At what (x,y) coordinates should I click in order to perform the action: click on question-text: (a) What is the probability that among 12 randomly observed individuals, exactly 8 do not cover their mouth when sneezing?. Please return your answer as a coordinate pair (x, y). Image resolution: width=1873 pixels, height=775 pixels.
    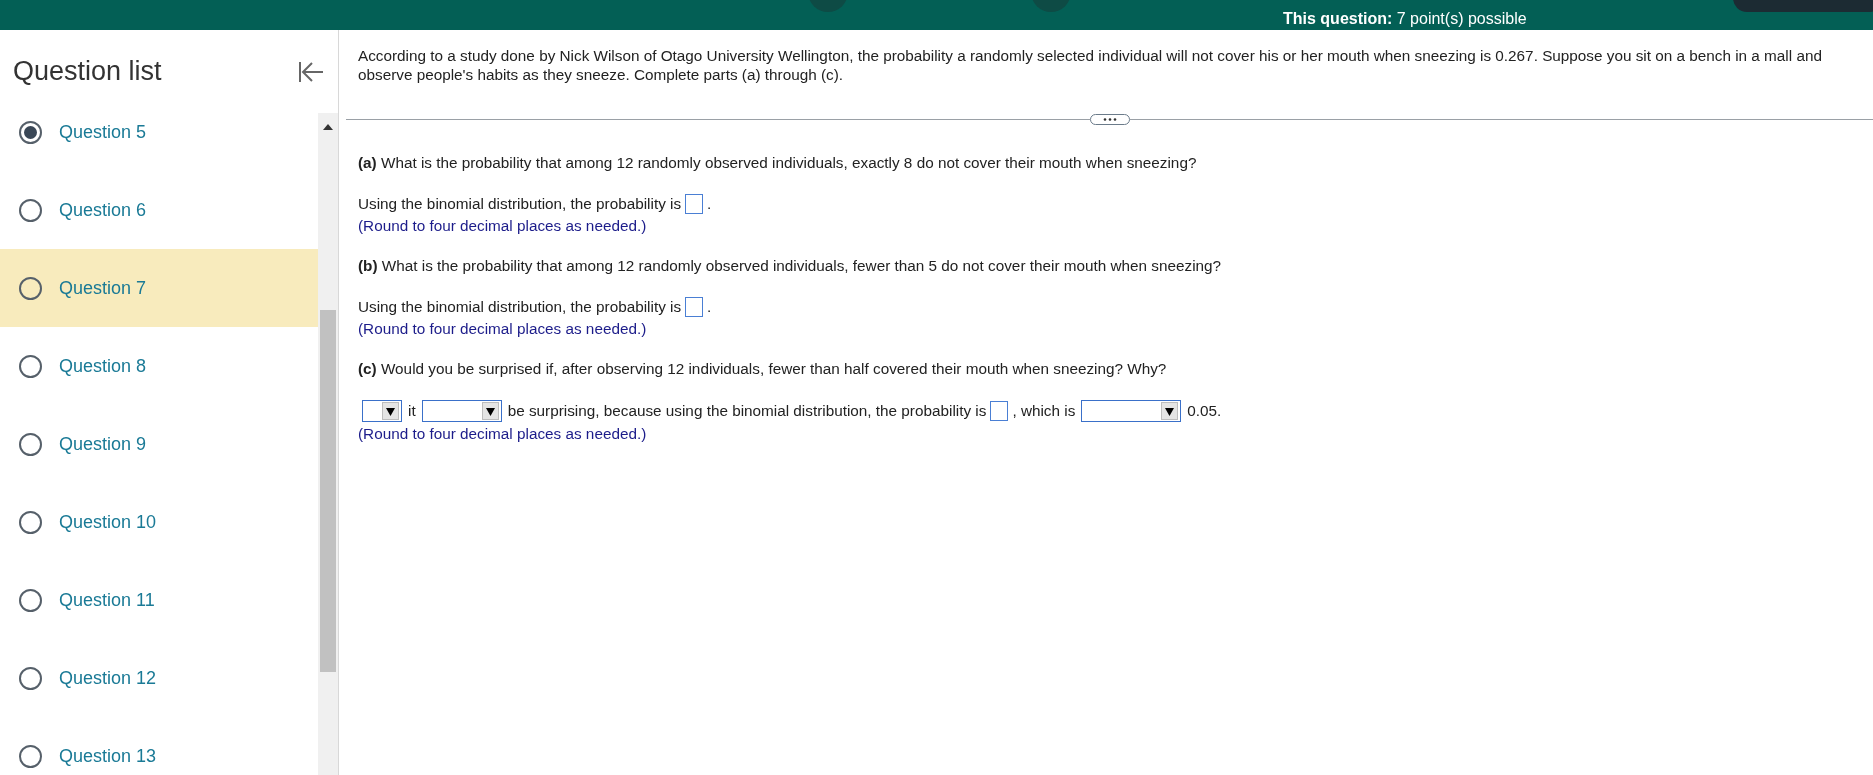
    Looking at the image, I should click on (778, 163).